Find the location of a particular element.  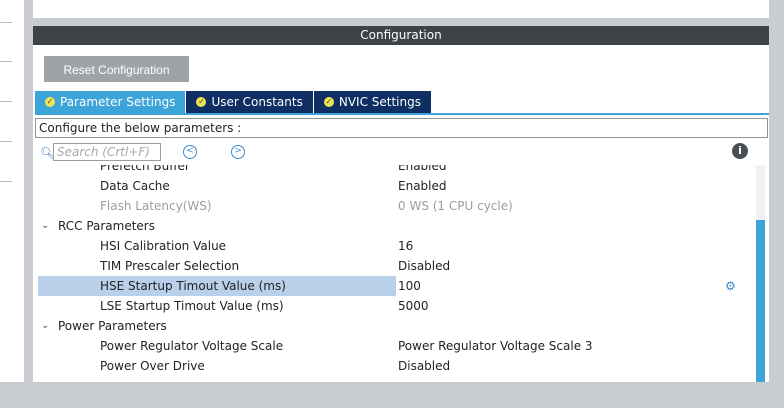

tab-user-constants: ✓ User Constants is located at coordinates (249, 102).